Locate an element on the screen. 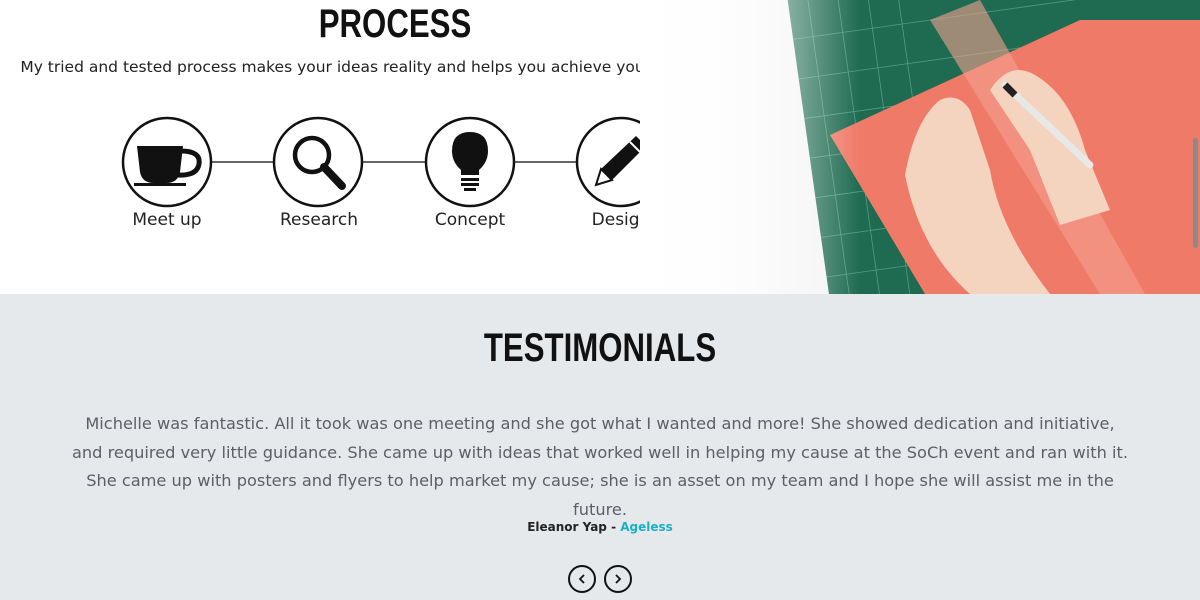  testimonial-organization-link: Ageless is located at coordinates (646, 527).